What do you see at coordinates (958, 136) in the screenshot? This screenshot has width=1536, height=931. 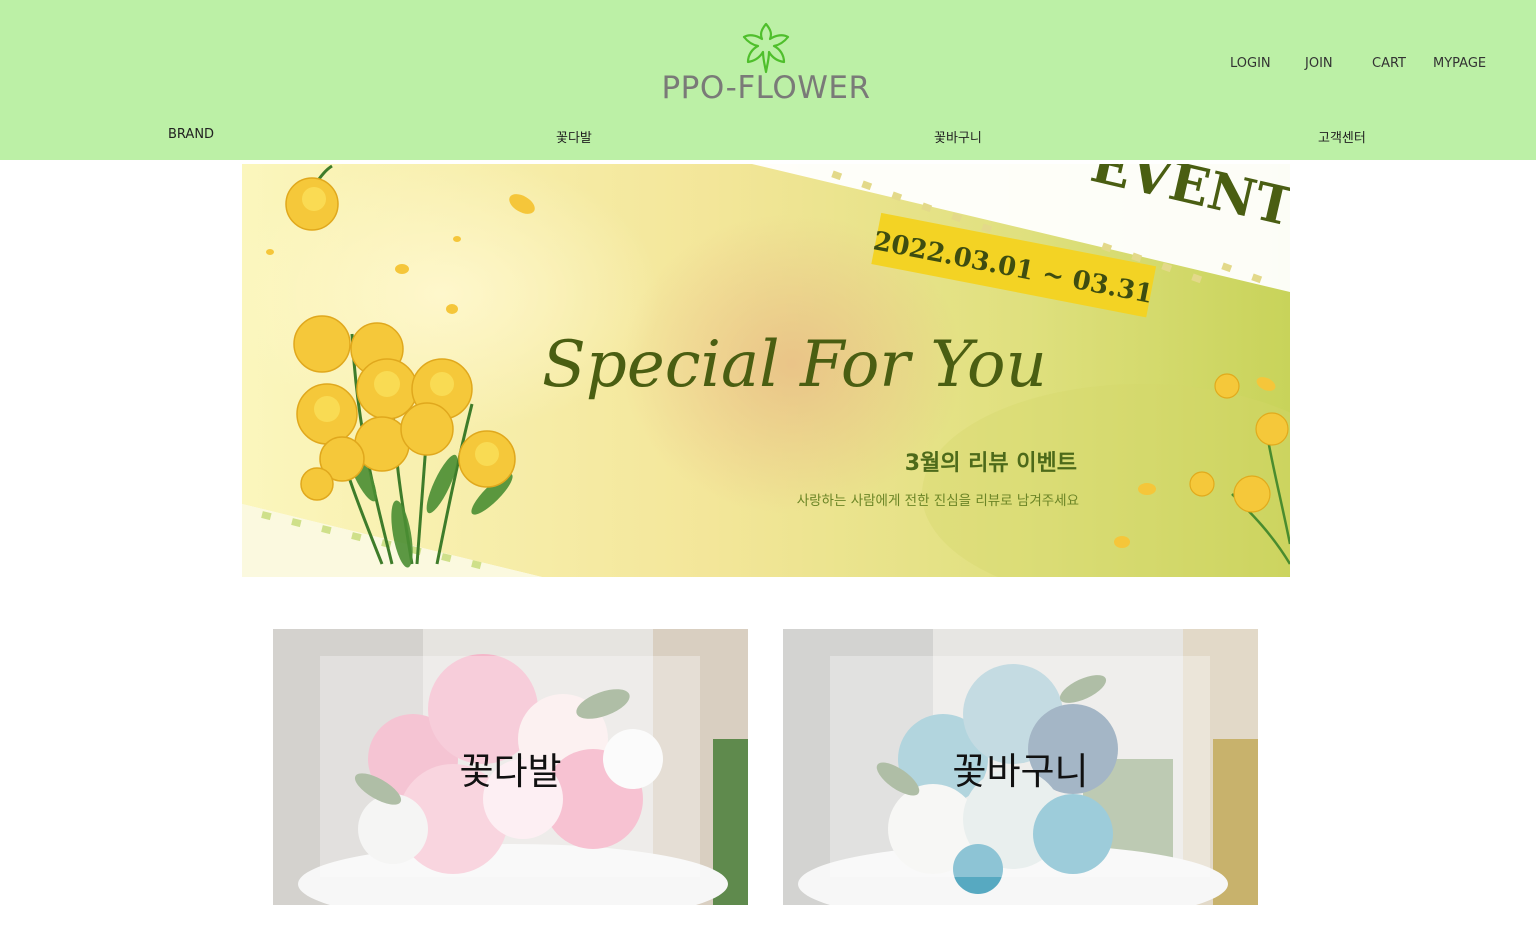 I see `nav-item-basket: 꽃바구니` at bounding box center [958, 136].